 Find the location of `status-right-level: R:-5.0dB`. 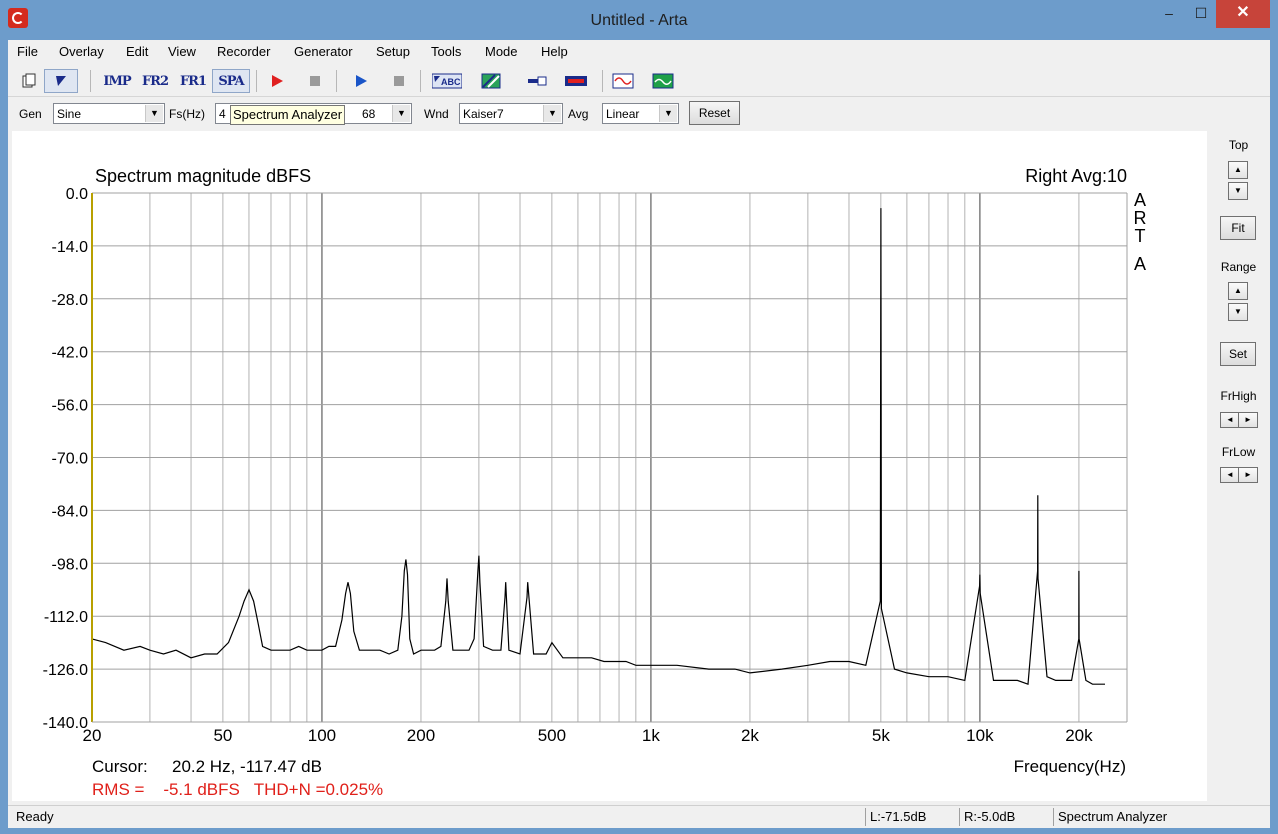

status-right-level: R:-5.0dB is located at coordinates (1005, 817).